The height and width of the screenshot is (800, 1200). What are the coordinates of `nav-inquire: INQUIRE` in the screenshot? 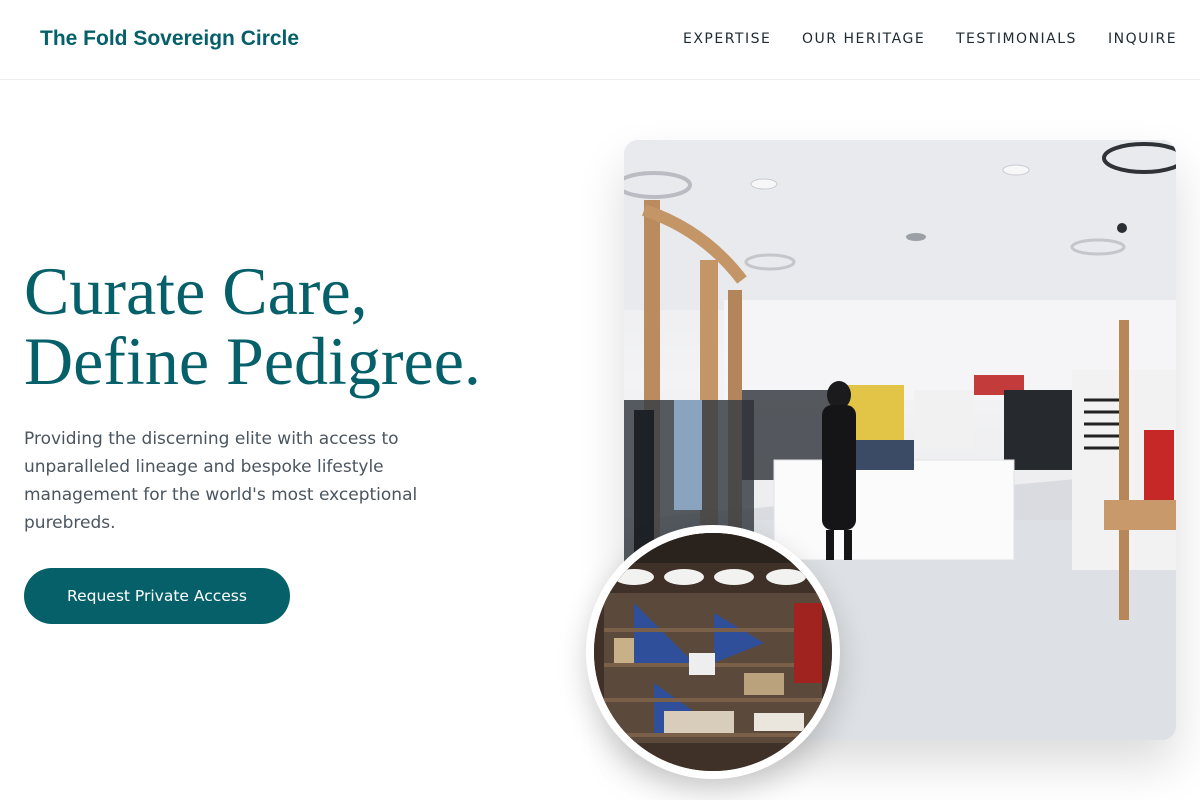 It's located at (1142, 39).